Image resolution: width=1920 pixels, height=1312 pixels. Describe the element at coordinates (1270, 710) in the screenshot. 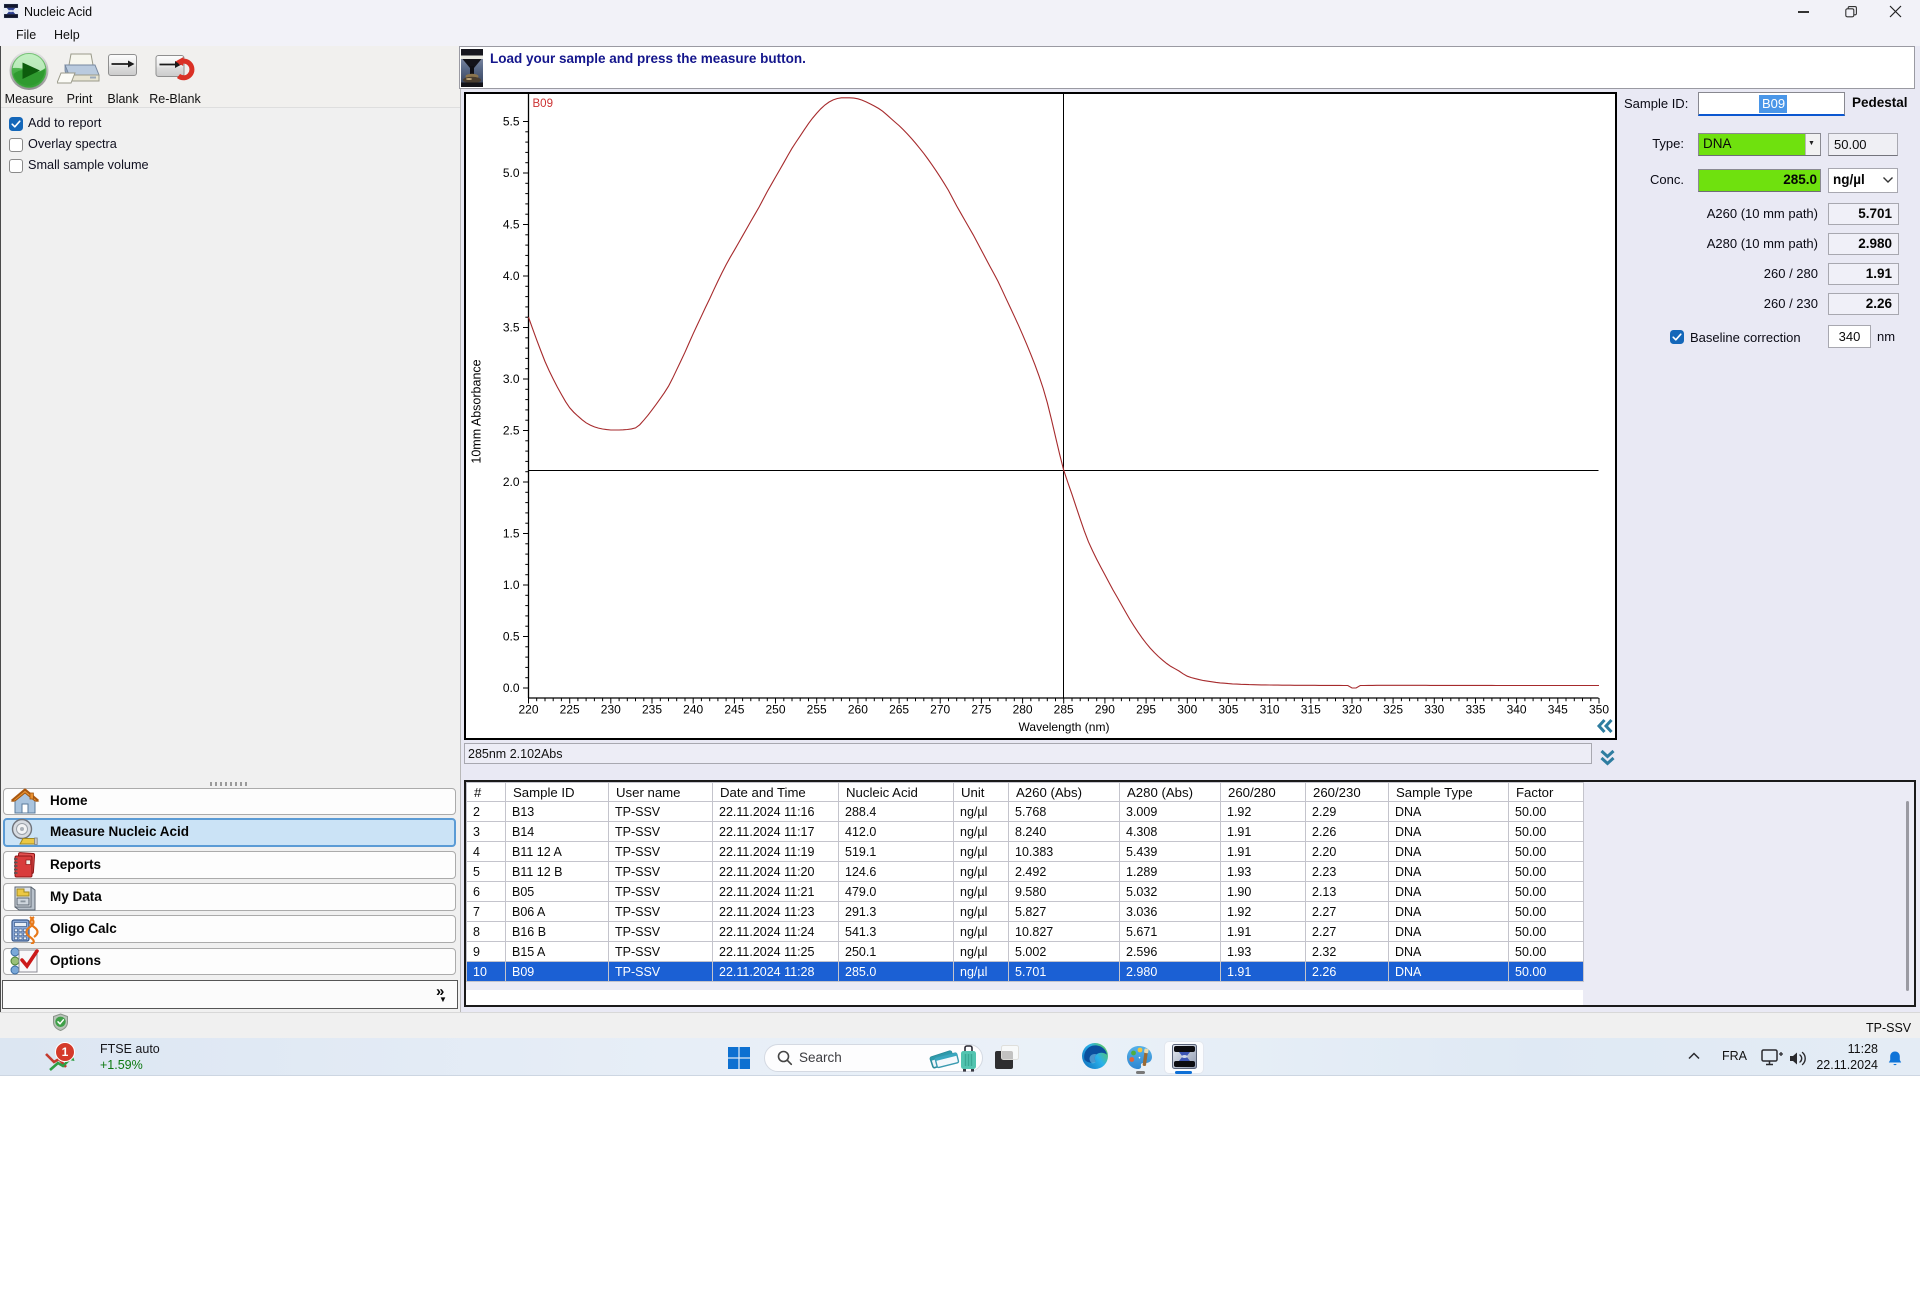

I see `svg-text: 310` at that location.